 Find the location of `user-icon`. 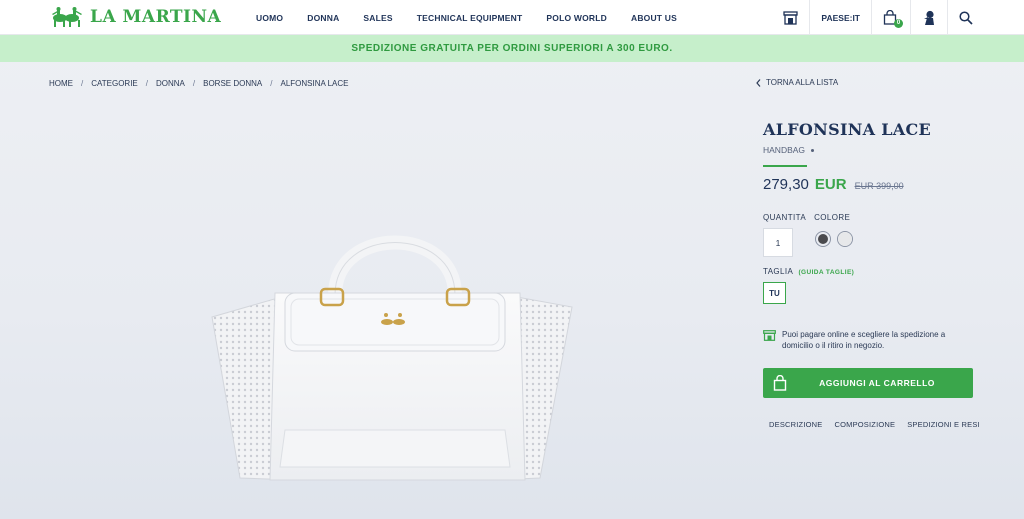

user-icon is located at coordinates (929, 17).